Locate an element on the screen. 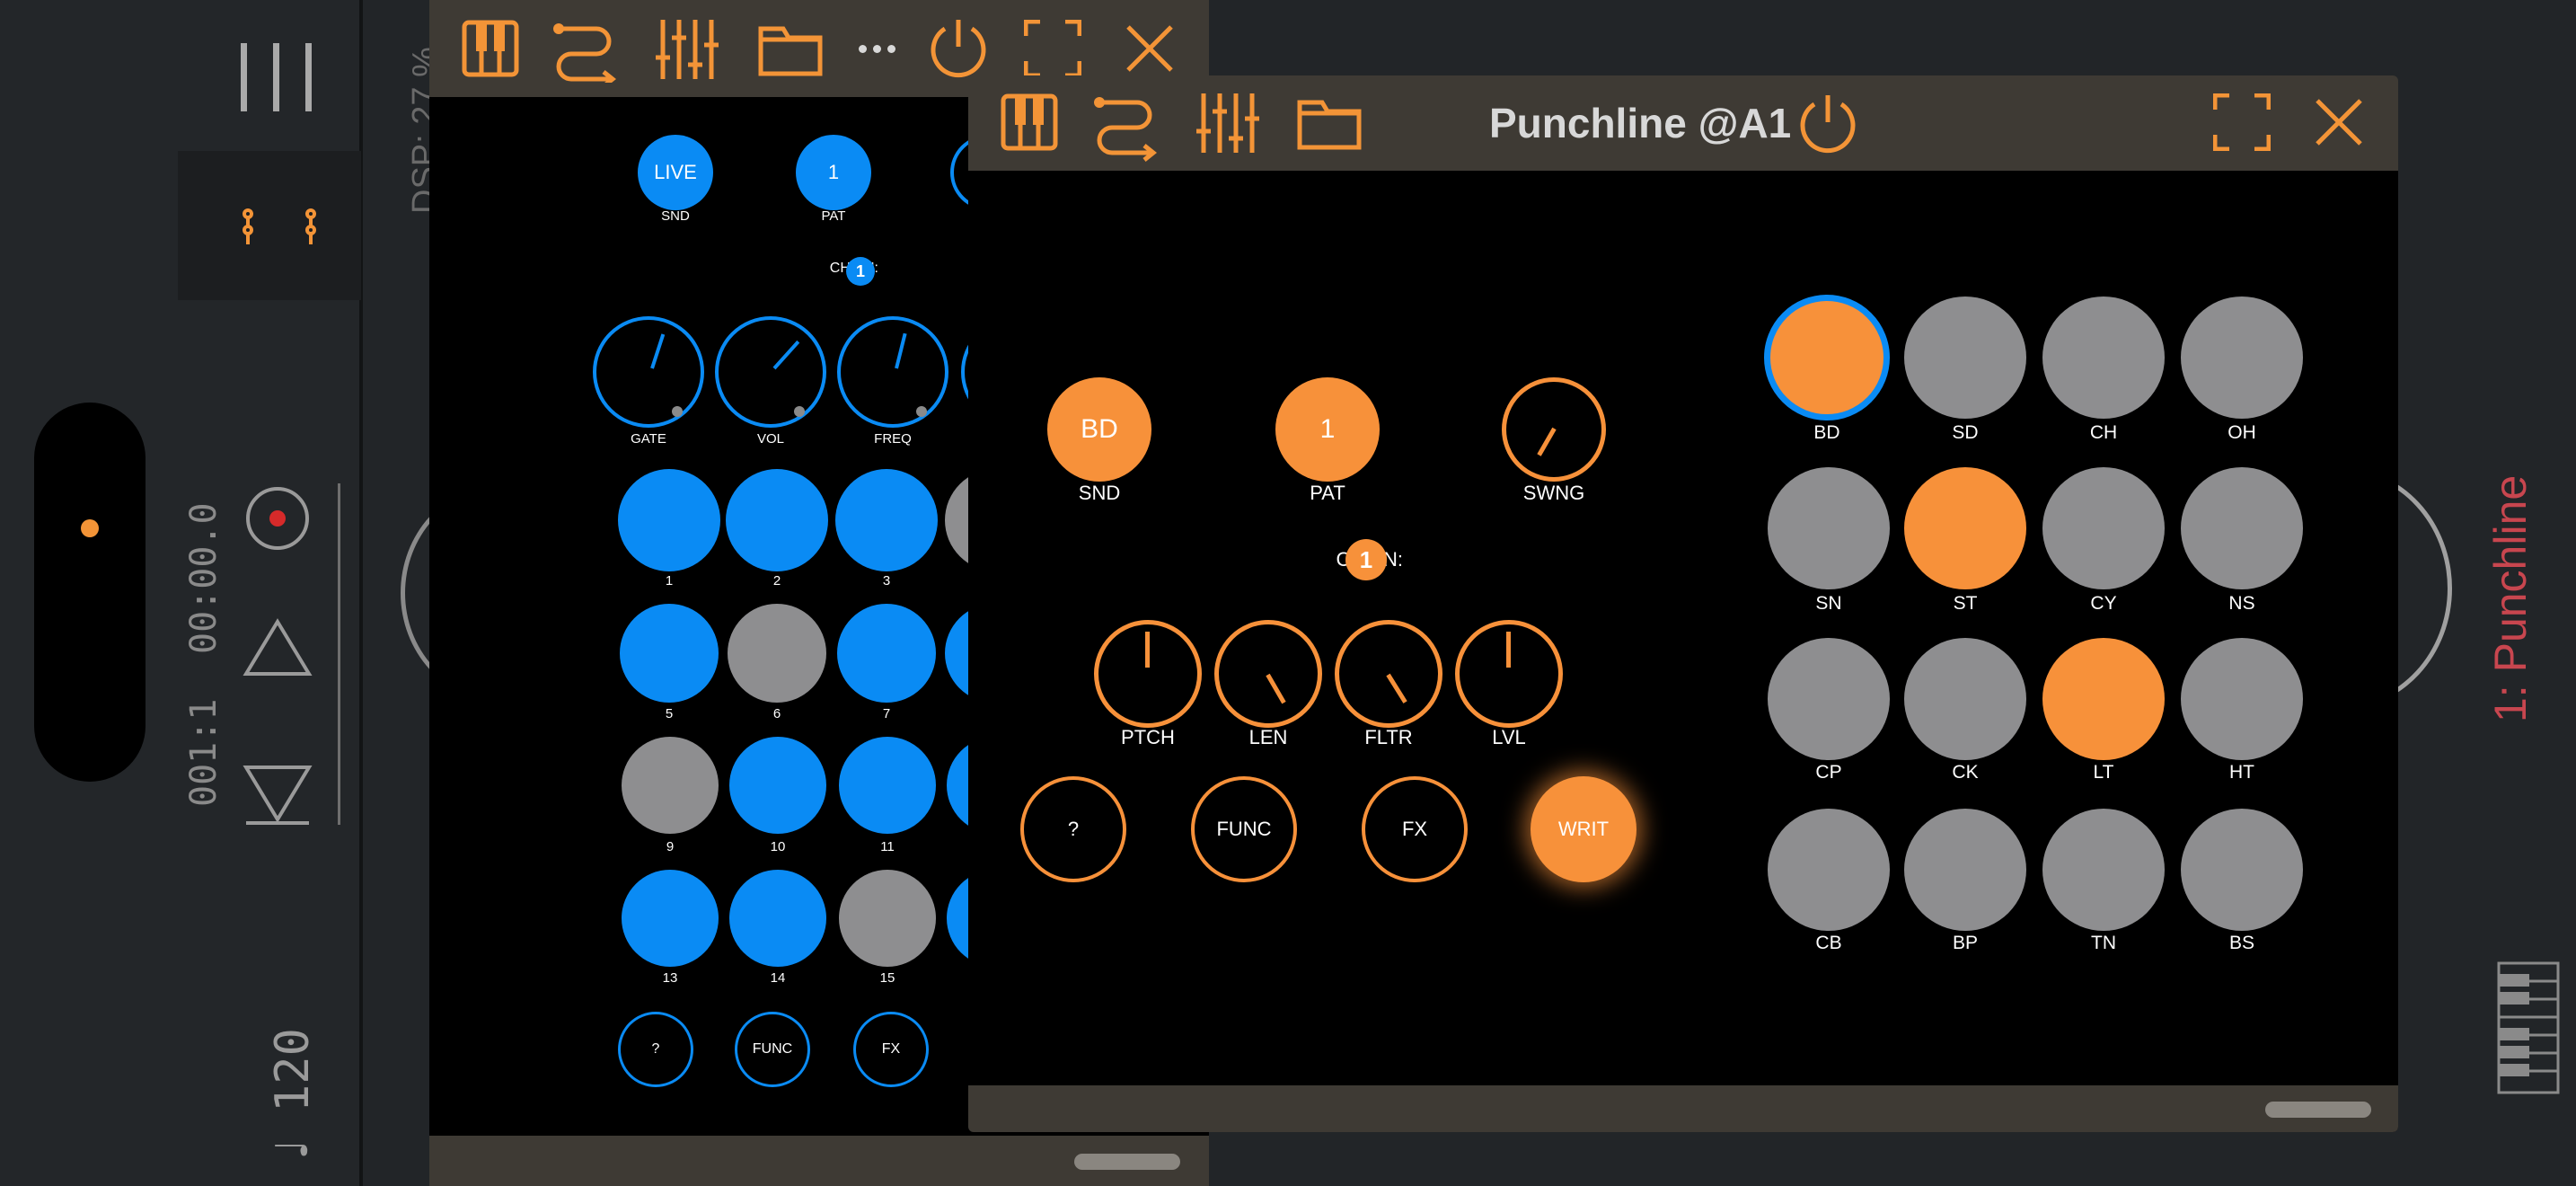  song-time: 00:00.0 is located at coordinates (204, 578).